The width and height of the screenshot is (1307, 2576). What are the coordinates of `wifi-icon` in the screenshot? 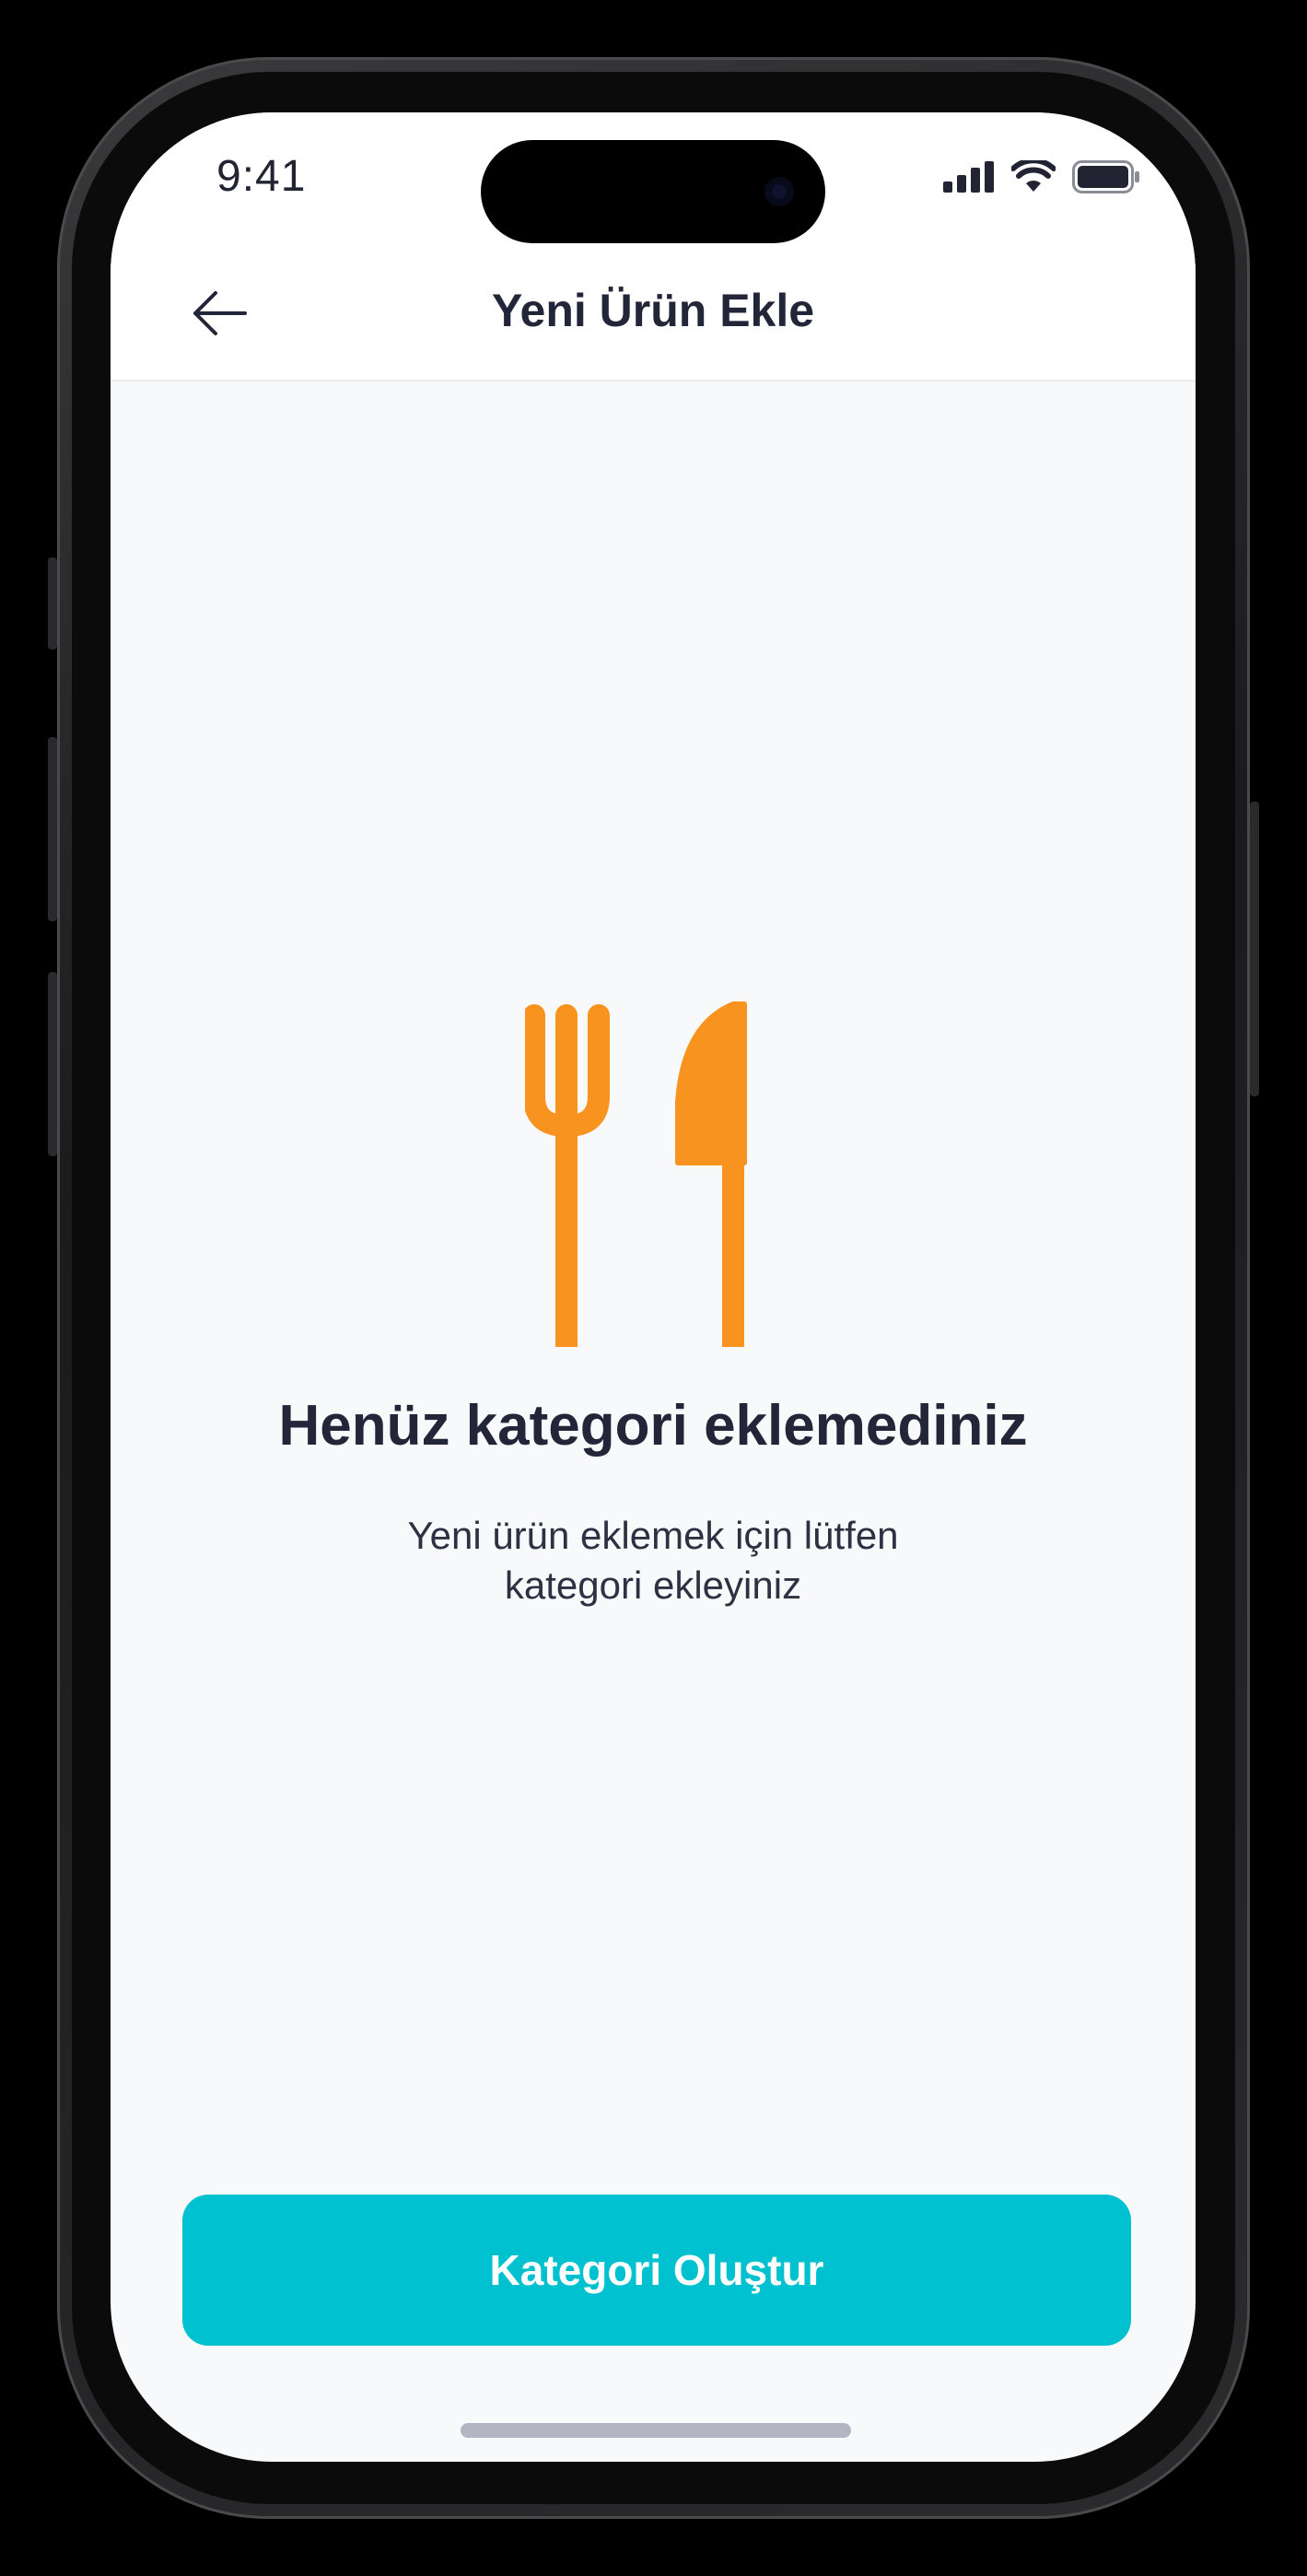 It's located at (1033, 176).